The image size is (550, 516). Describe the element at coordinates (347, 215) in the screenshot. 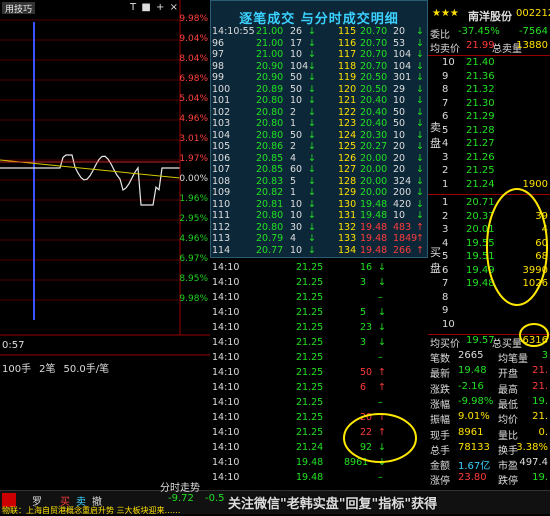

I see `tick-cell: 131` at that location.